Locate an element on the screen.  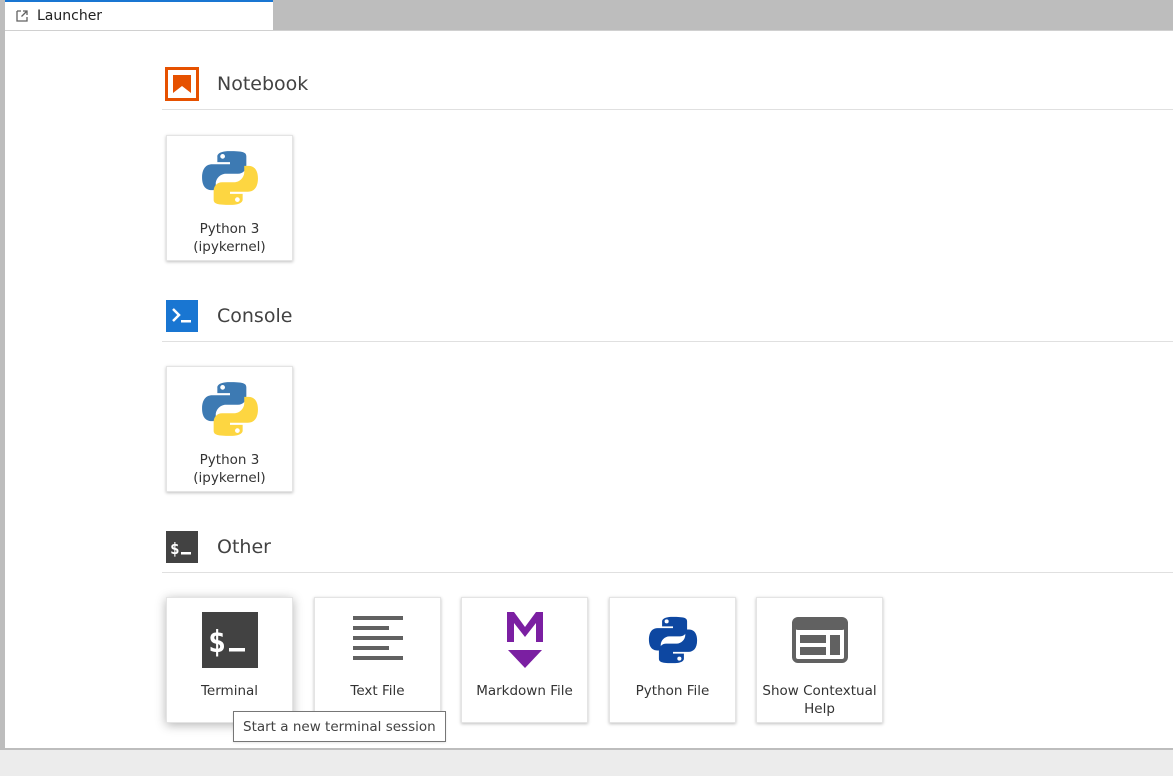
card-terminal: $ Terminal is located at coordinates (229, 660).